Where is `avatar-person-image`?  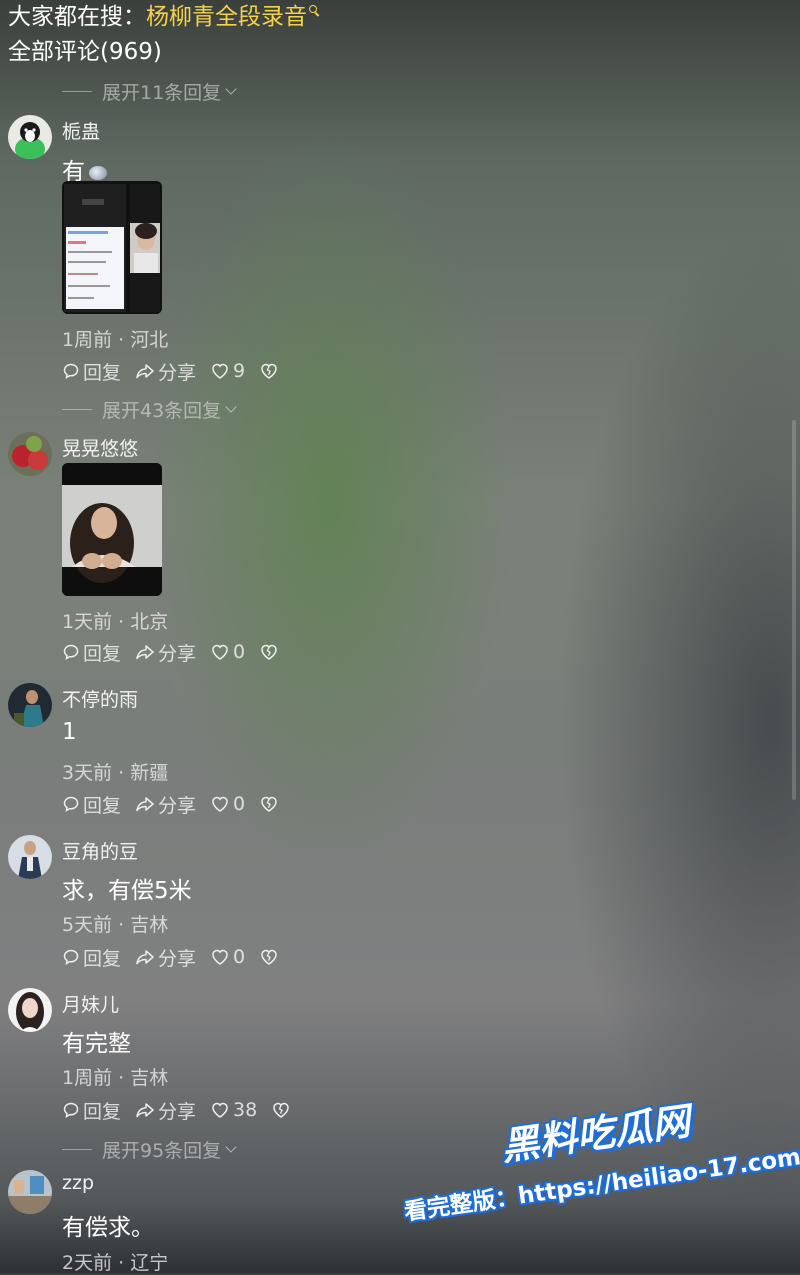 avatar-person-image is located at coordinates (30, 857).